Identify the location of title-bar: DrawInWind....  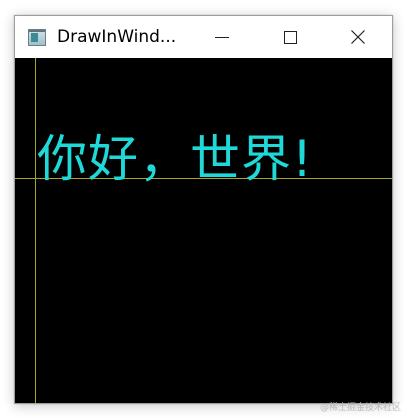
(203, 37).